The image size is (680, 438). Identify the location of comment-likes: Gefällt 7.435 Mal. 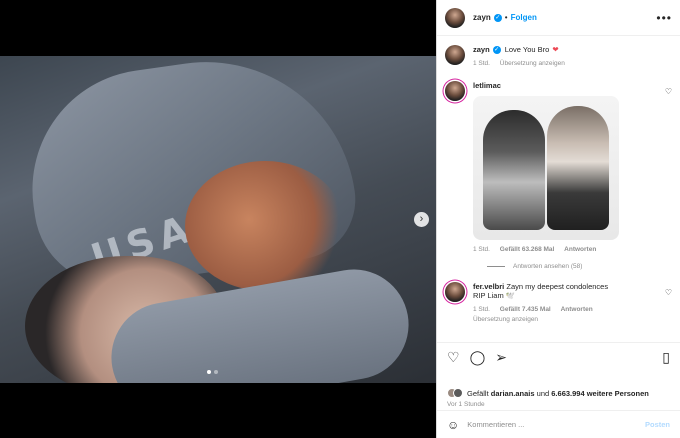
(525, 309).